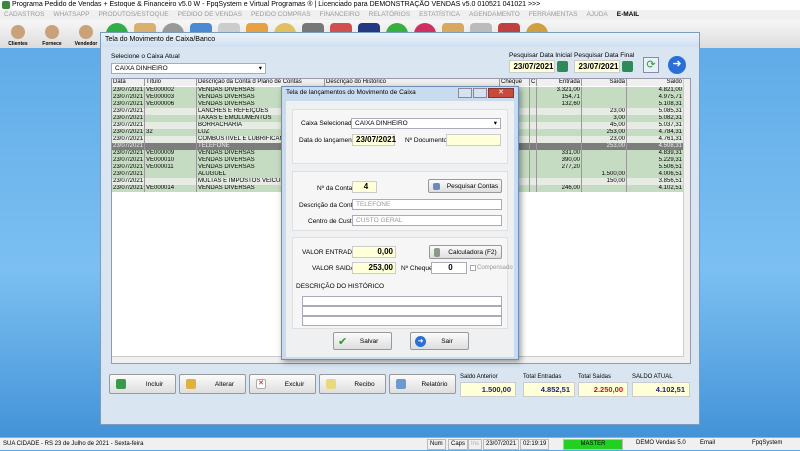 The image size is (800, 451). What do you see at coordinates (121, 384) in the screenshot?
I see `add-icon` at bounding box center [121, 384].